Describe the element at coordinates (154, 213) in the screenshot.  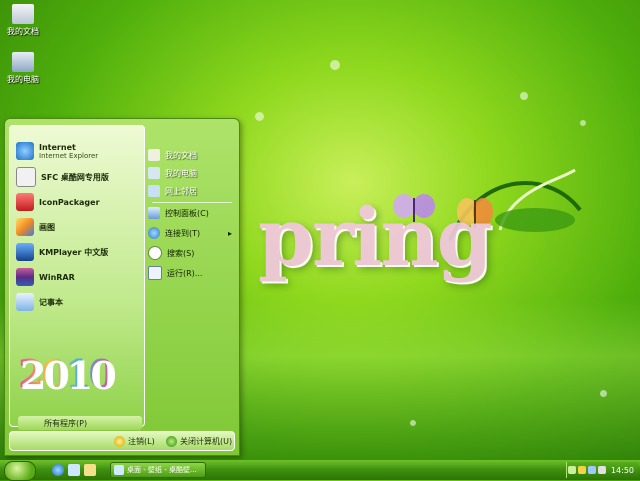
I see `control-panel-icon` at that location.